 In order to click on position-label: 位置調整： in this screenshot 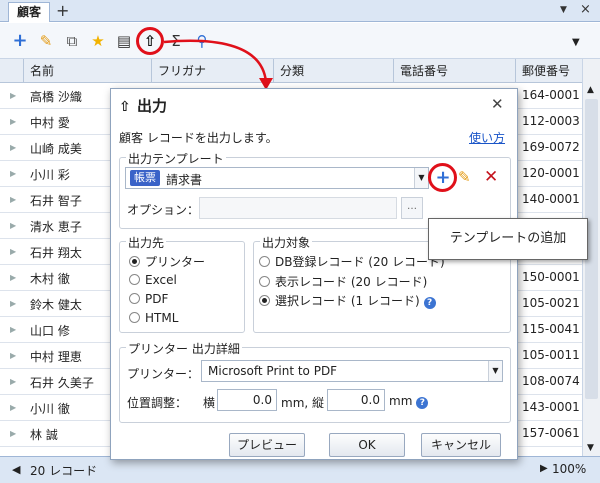, I will do `click(157, 403)`.